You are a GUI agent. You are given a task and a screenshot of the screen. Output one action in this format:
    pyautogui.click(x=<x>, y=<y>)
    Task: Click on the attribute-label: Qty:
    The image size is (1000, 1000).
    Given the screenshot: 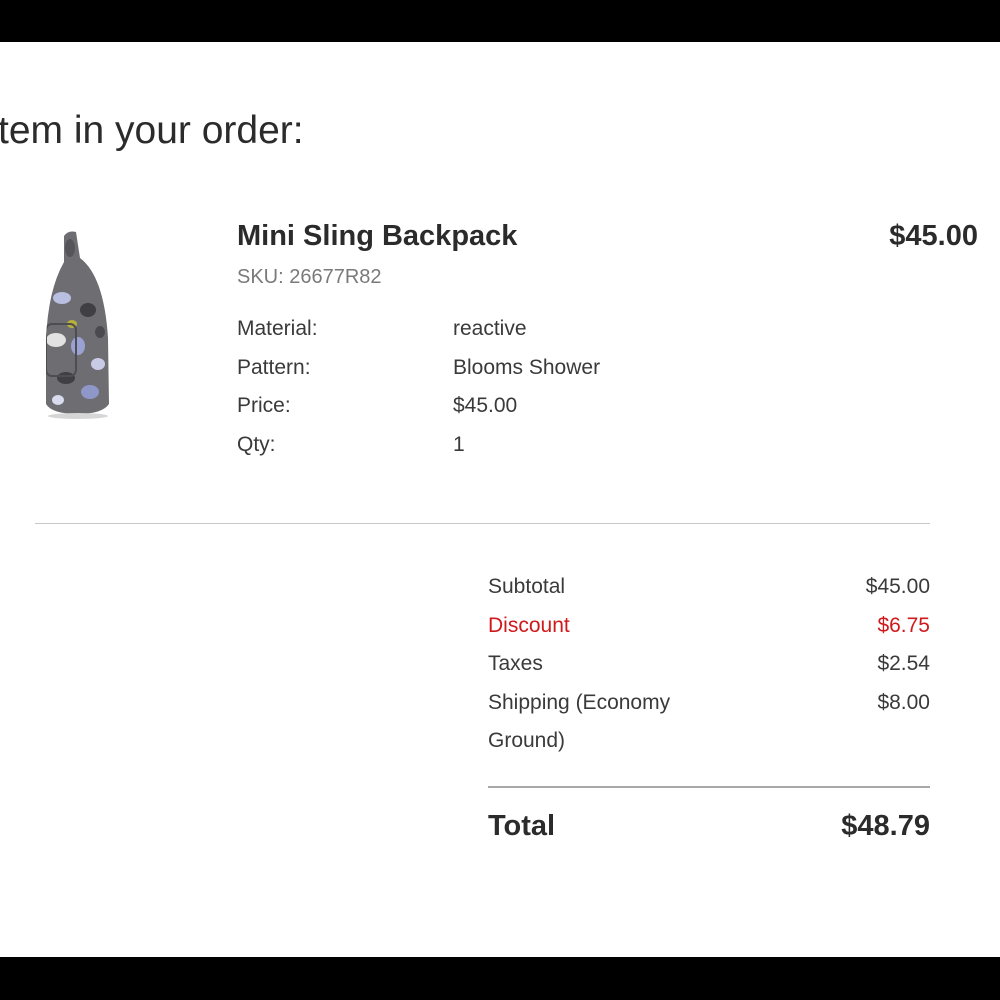 What is the action you would take?
    pyautogui.click(x=256, y=444)
    